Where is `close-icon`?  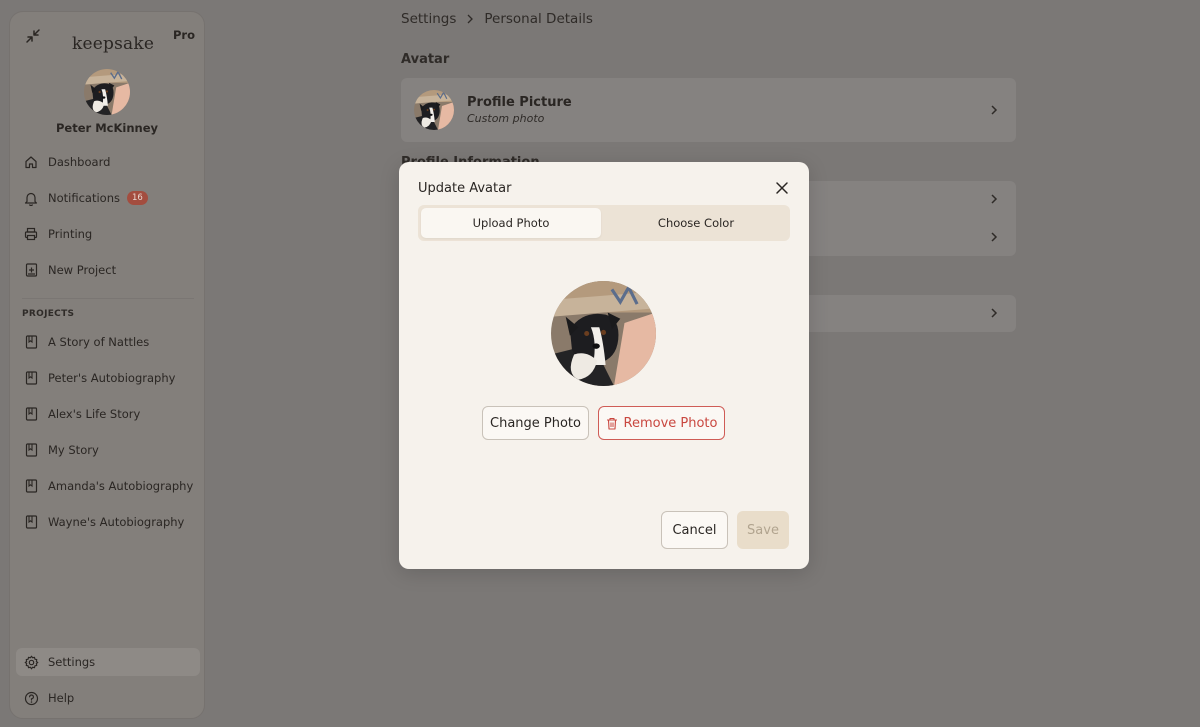
close-icon is located at coordinates (782, 188).